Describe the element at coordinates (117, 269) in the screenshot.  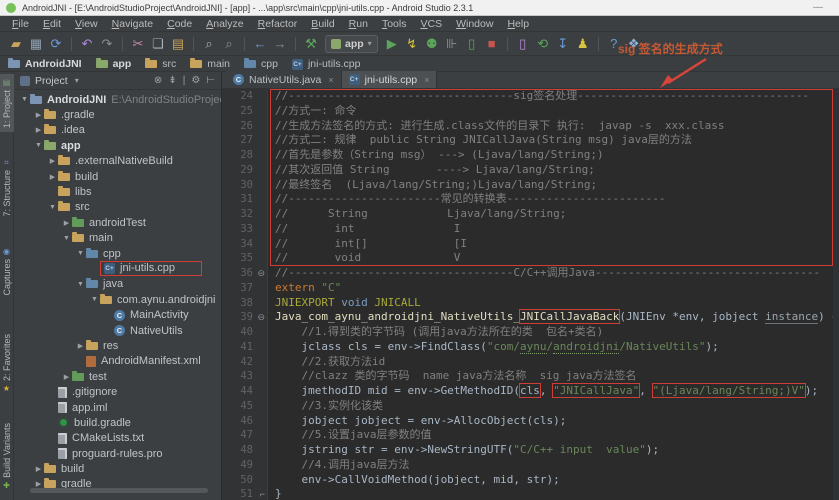
I see `tree-item-jni-utils-cpp: C+ jni-utils.cpp` at that location.